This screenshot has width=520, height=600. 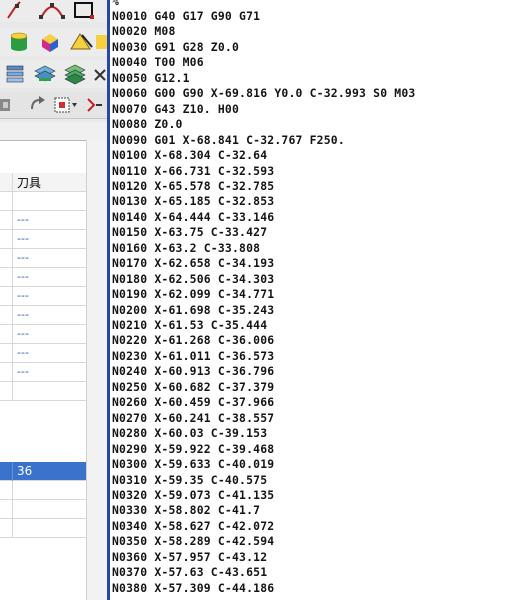 I want to click on code-line: N0160 X-63.2 C-33.808, so click(x=186, y=247).